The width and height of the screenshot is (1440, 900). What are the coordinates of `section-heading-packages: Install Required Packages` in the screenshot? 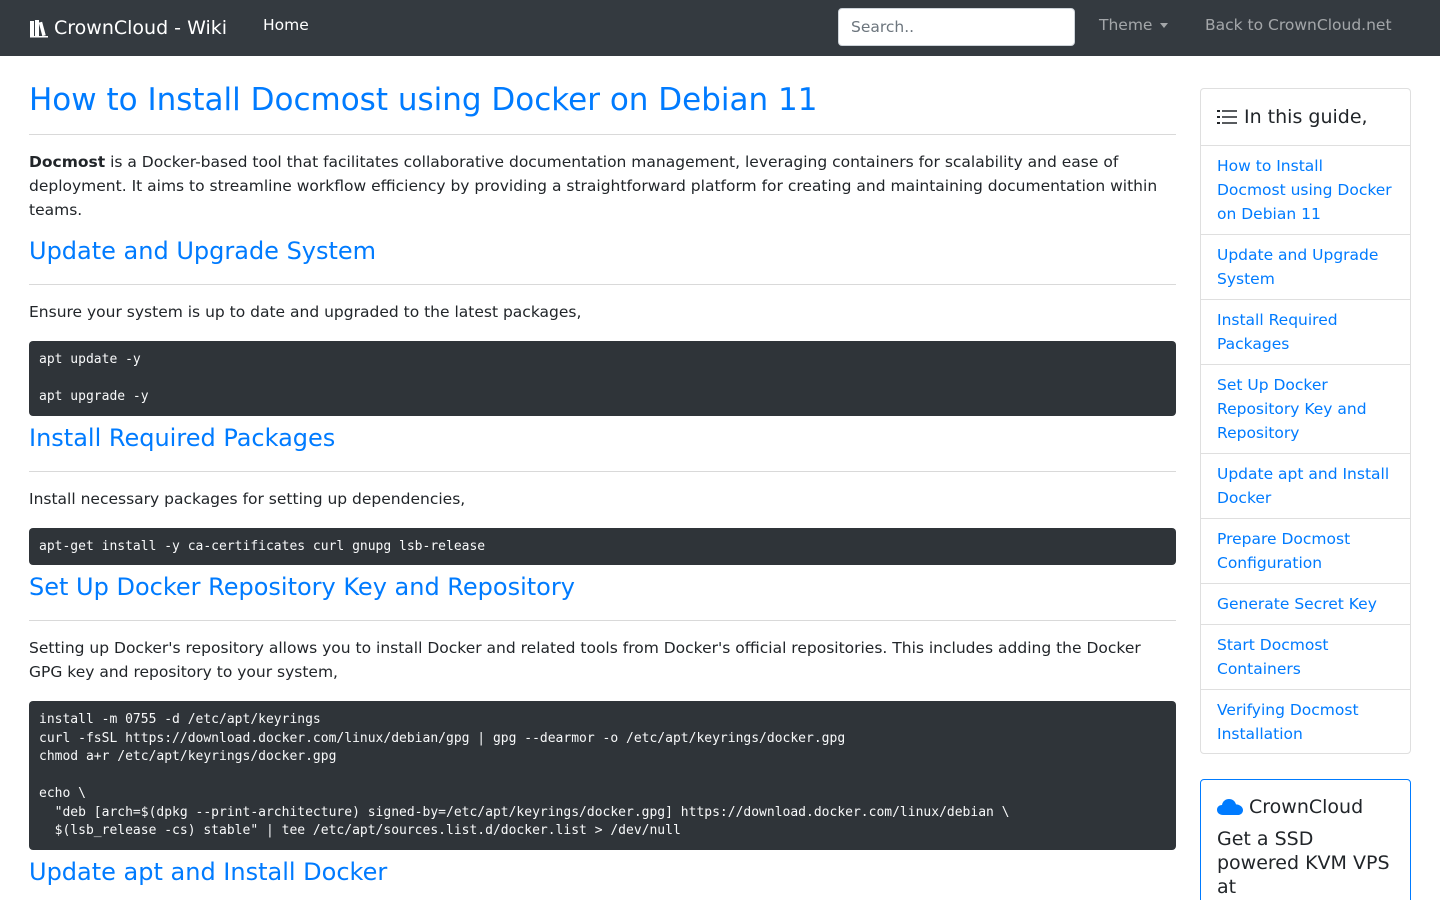 It's located at (182, 438).